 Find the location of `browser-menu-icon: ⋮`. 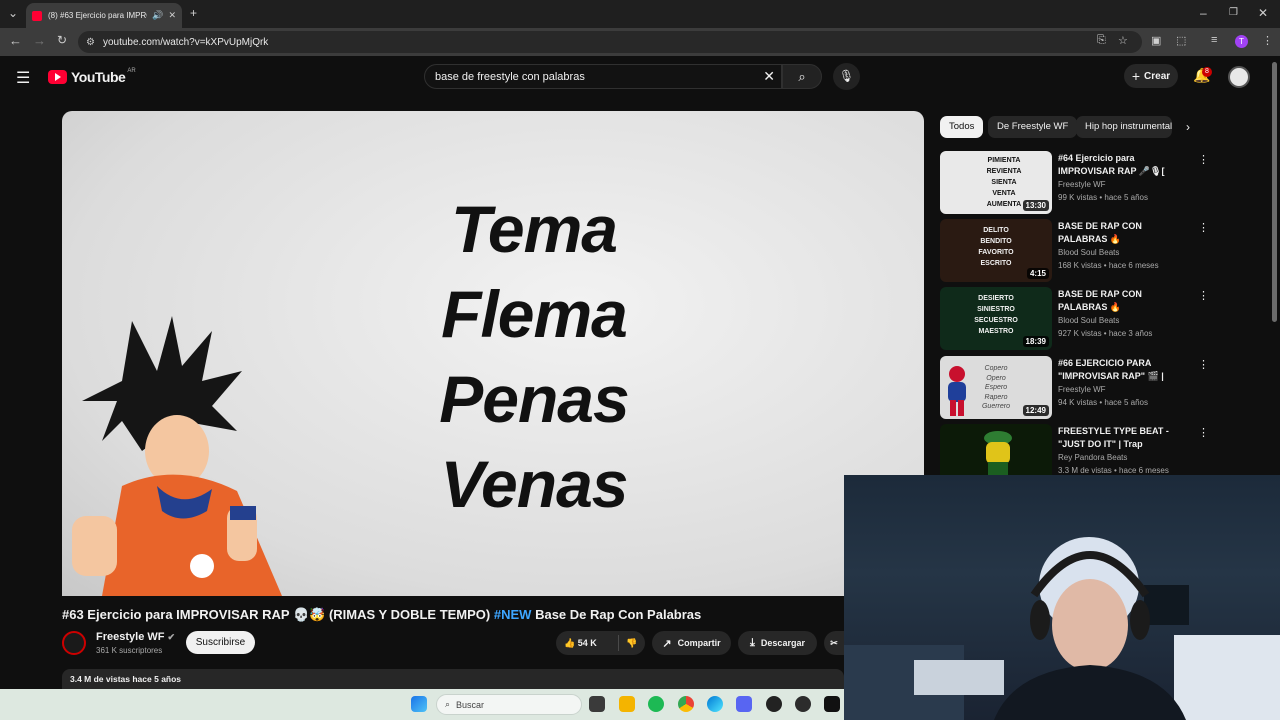

browser-menu-icon: ⋮ is located at coordinates (1267, 40).